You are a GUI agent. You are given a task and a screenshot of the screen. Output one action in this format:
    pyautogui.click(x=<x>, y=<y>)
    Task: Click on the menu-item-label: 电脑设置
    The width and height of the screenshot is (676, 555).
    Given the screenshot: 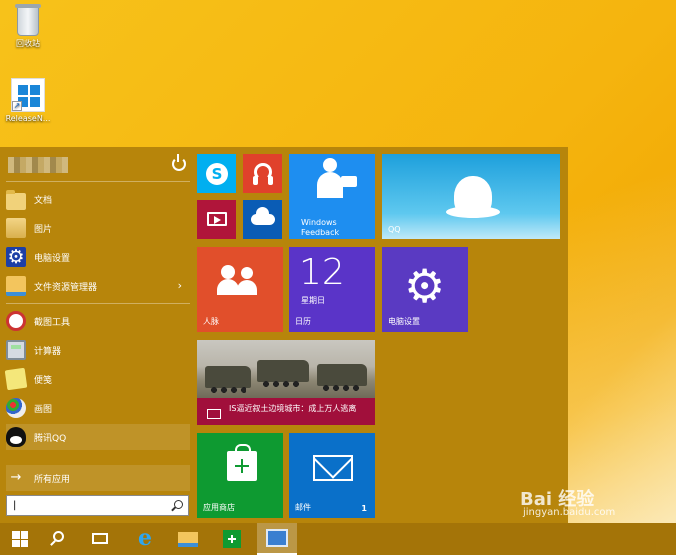 What is the action you would take?
    pyautogui.click(x=52, y=258)
    